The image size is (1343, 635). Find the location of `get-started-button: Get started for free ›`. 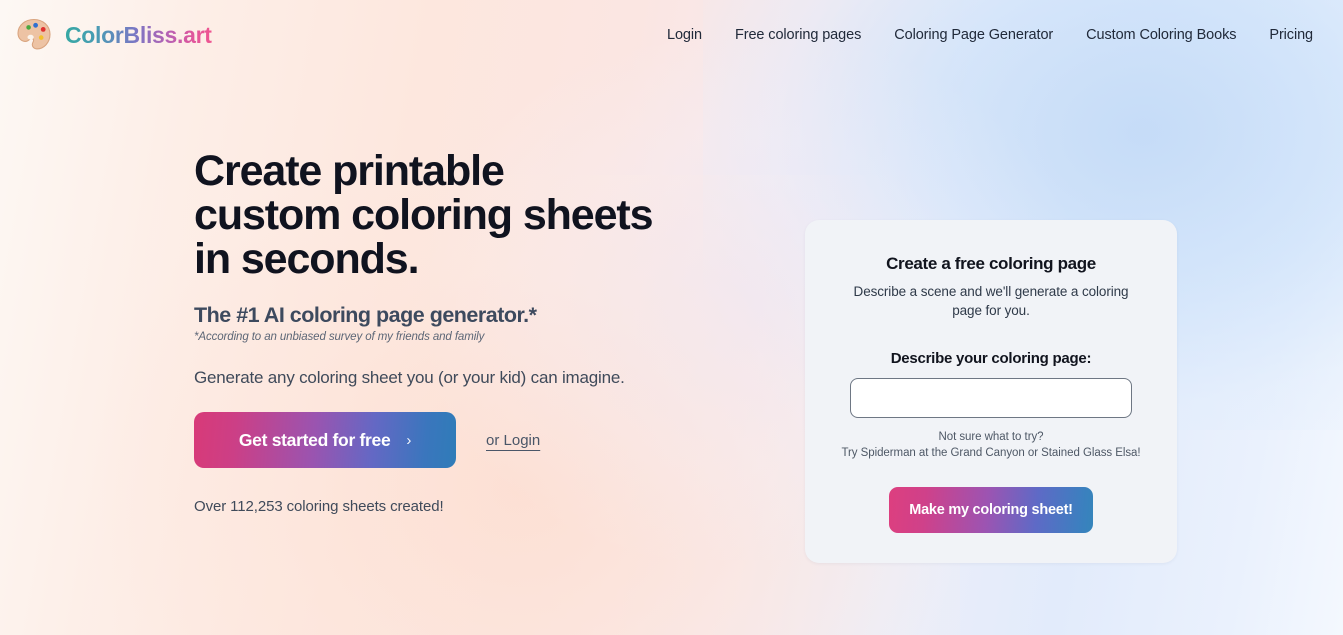

get-started-button: Get started for free › is located at coordinates (325, 440).